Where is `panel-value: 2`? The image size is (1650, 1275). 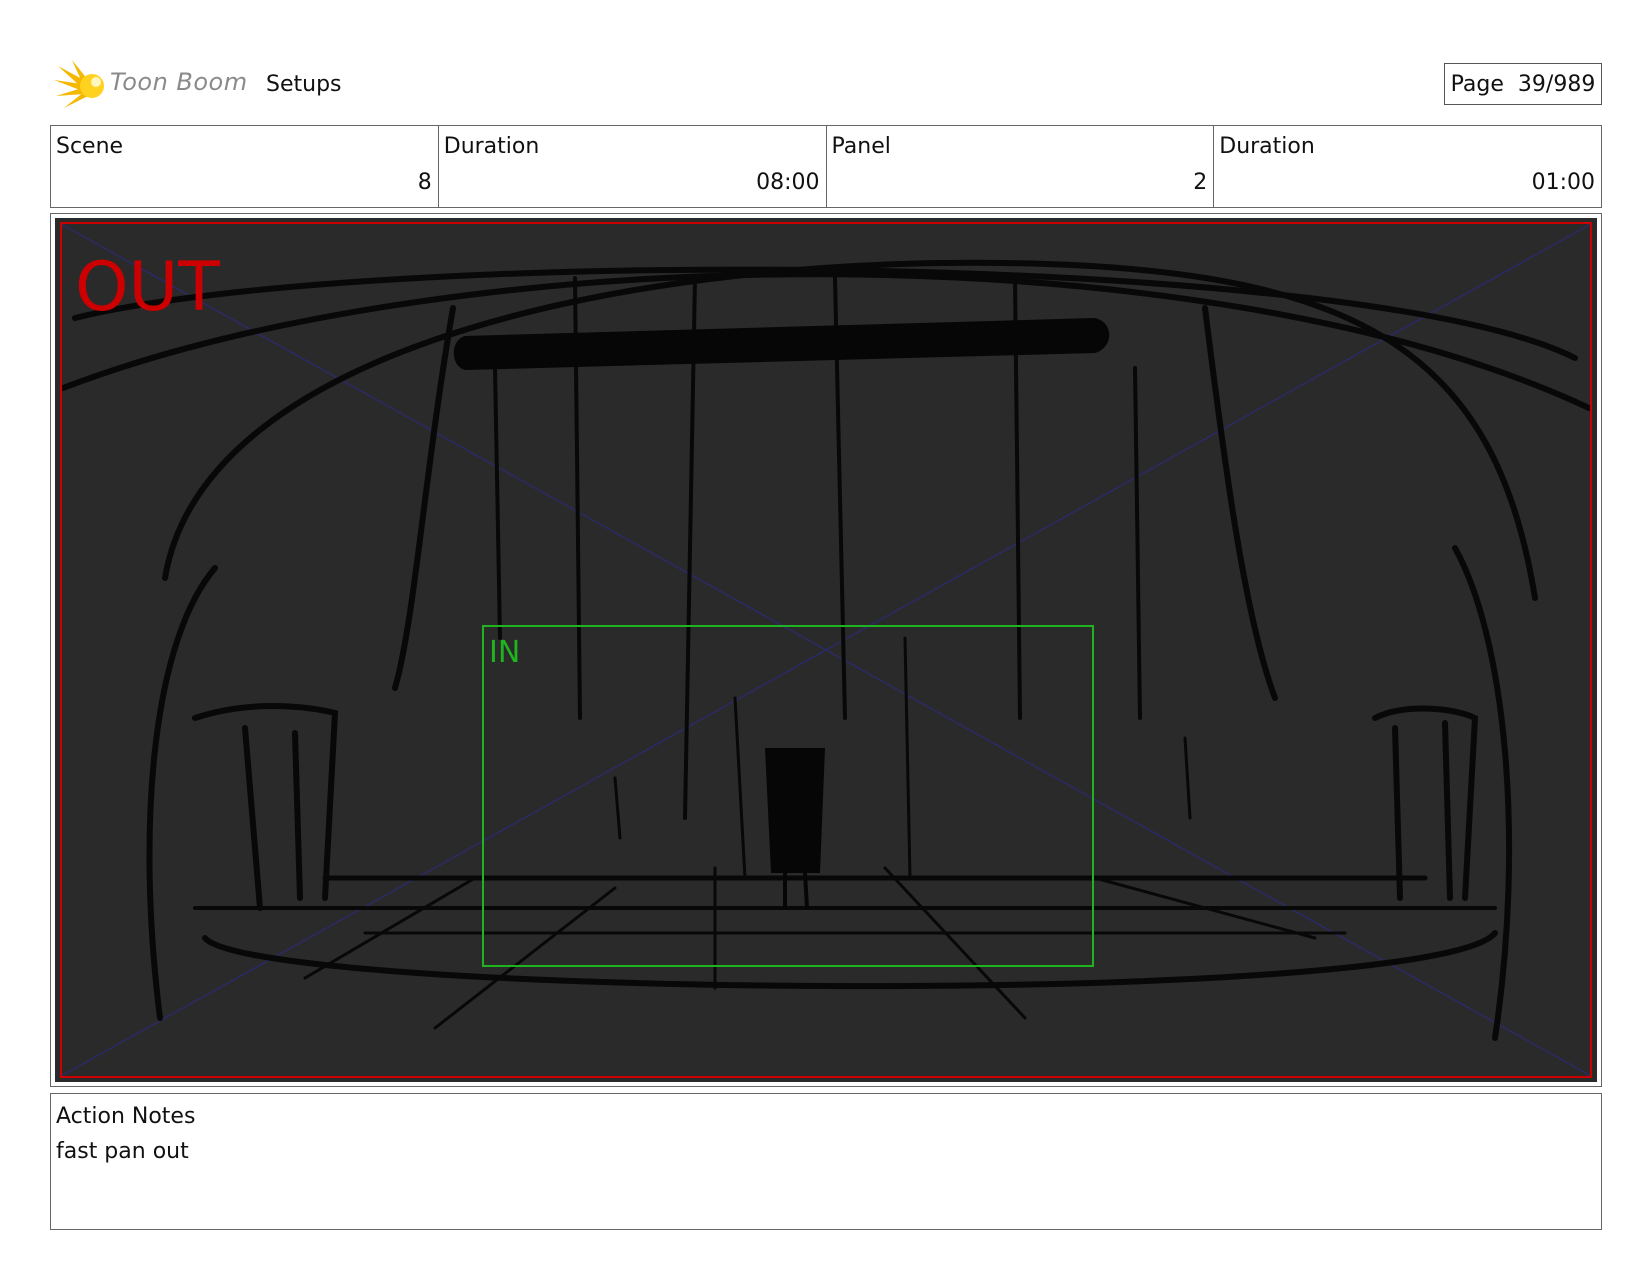 panel-value: 2 is located at coordinates (1200, 182).